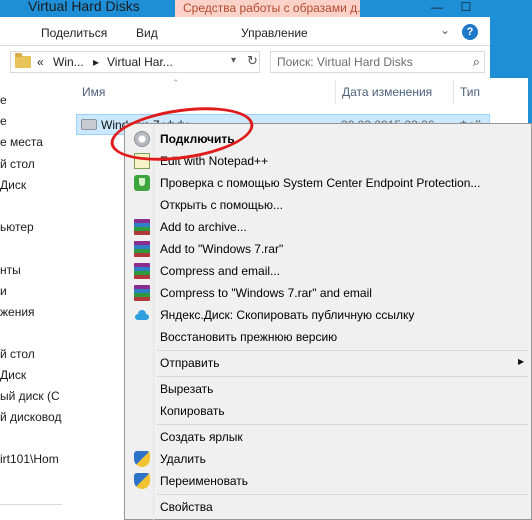  Describe the element at coordinates (31, 504) in the screenshot. I see `divider` at that location.